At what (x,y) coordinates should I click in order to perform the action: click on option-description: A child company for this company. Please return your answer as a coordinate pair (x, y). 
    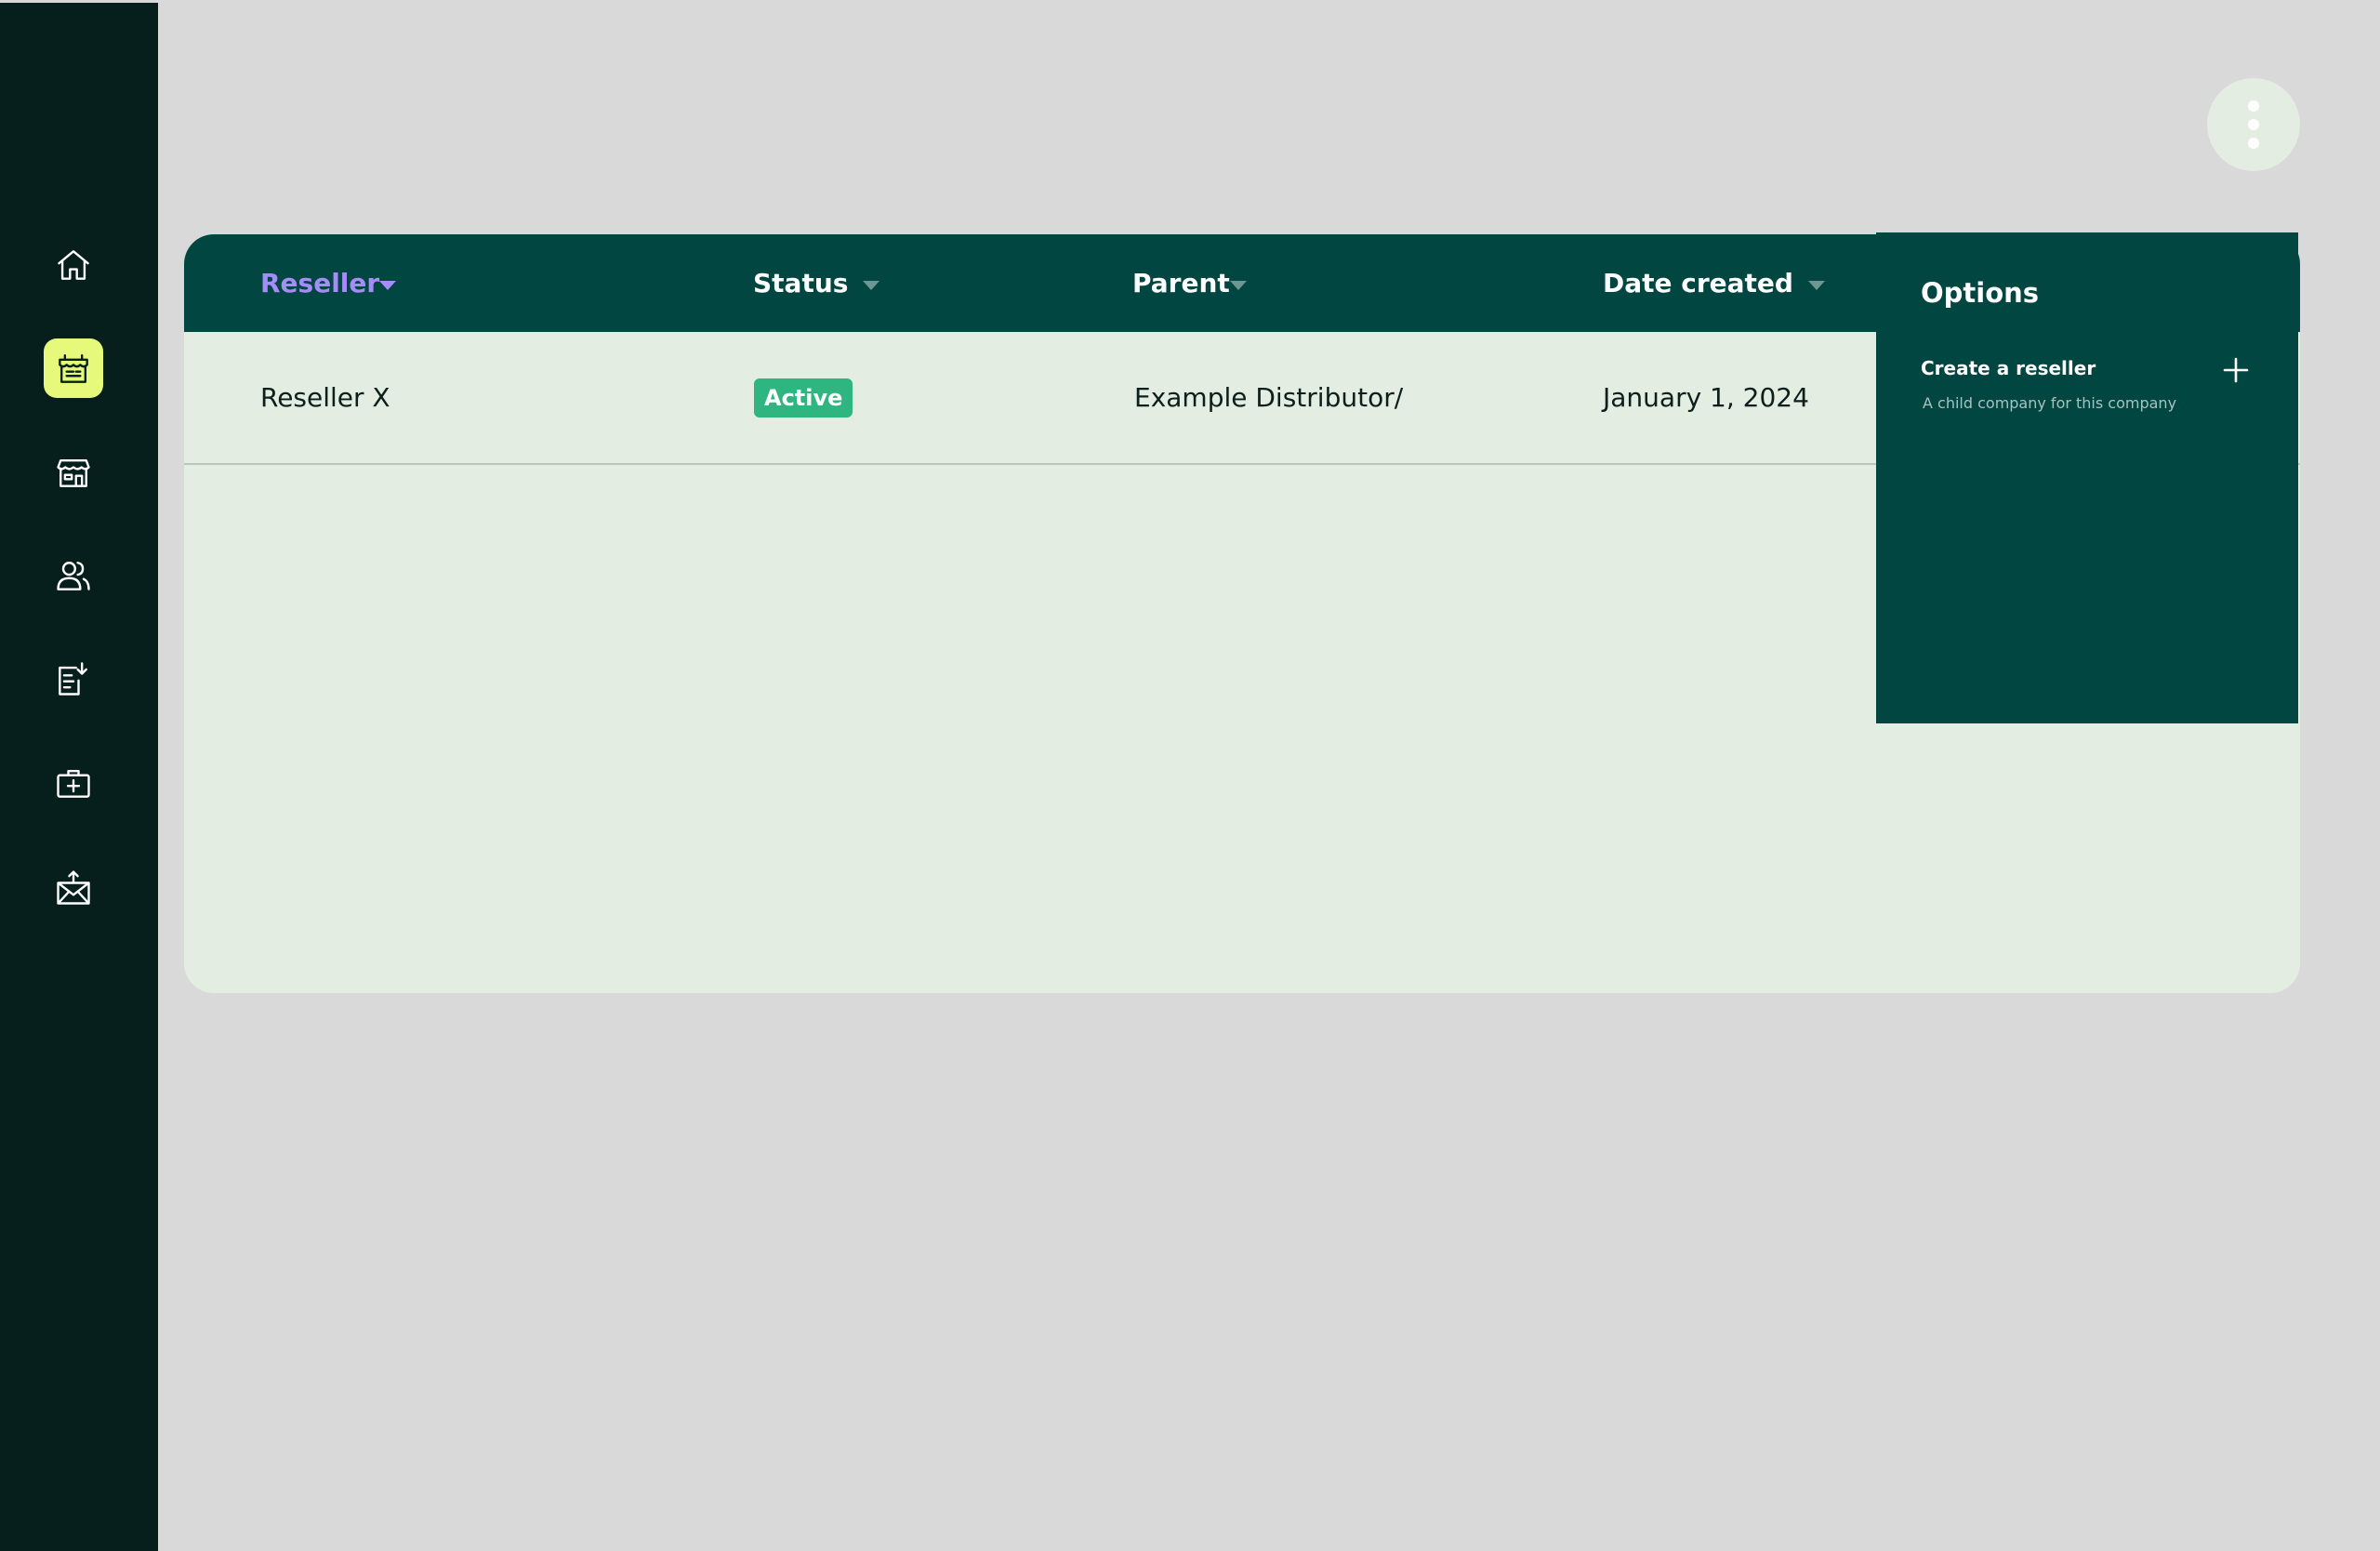
    Looking at the image, I should click on (2050, 403).